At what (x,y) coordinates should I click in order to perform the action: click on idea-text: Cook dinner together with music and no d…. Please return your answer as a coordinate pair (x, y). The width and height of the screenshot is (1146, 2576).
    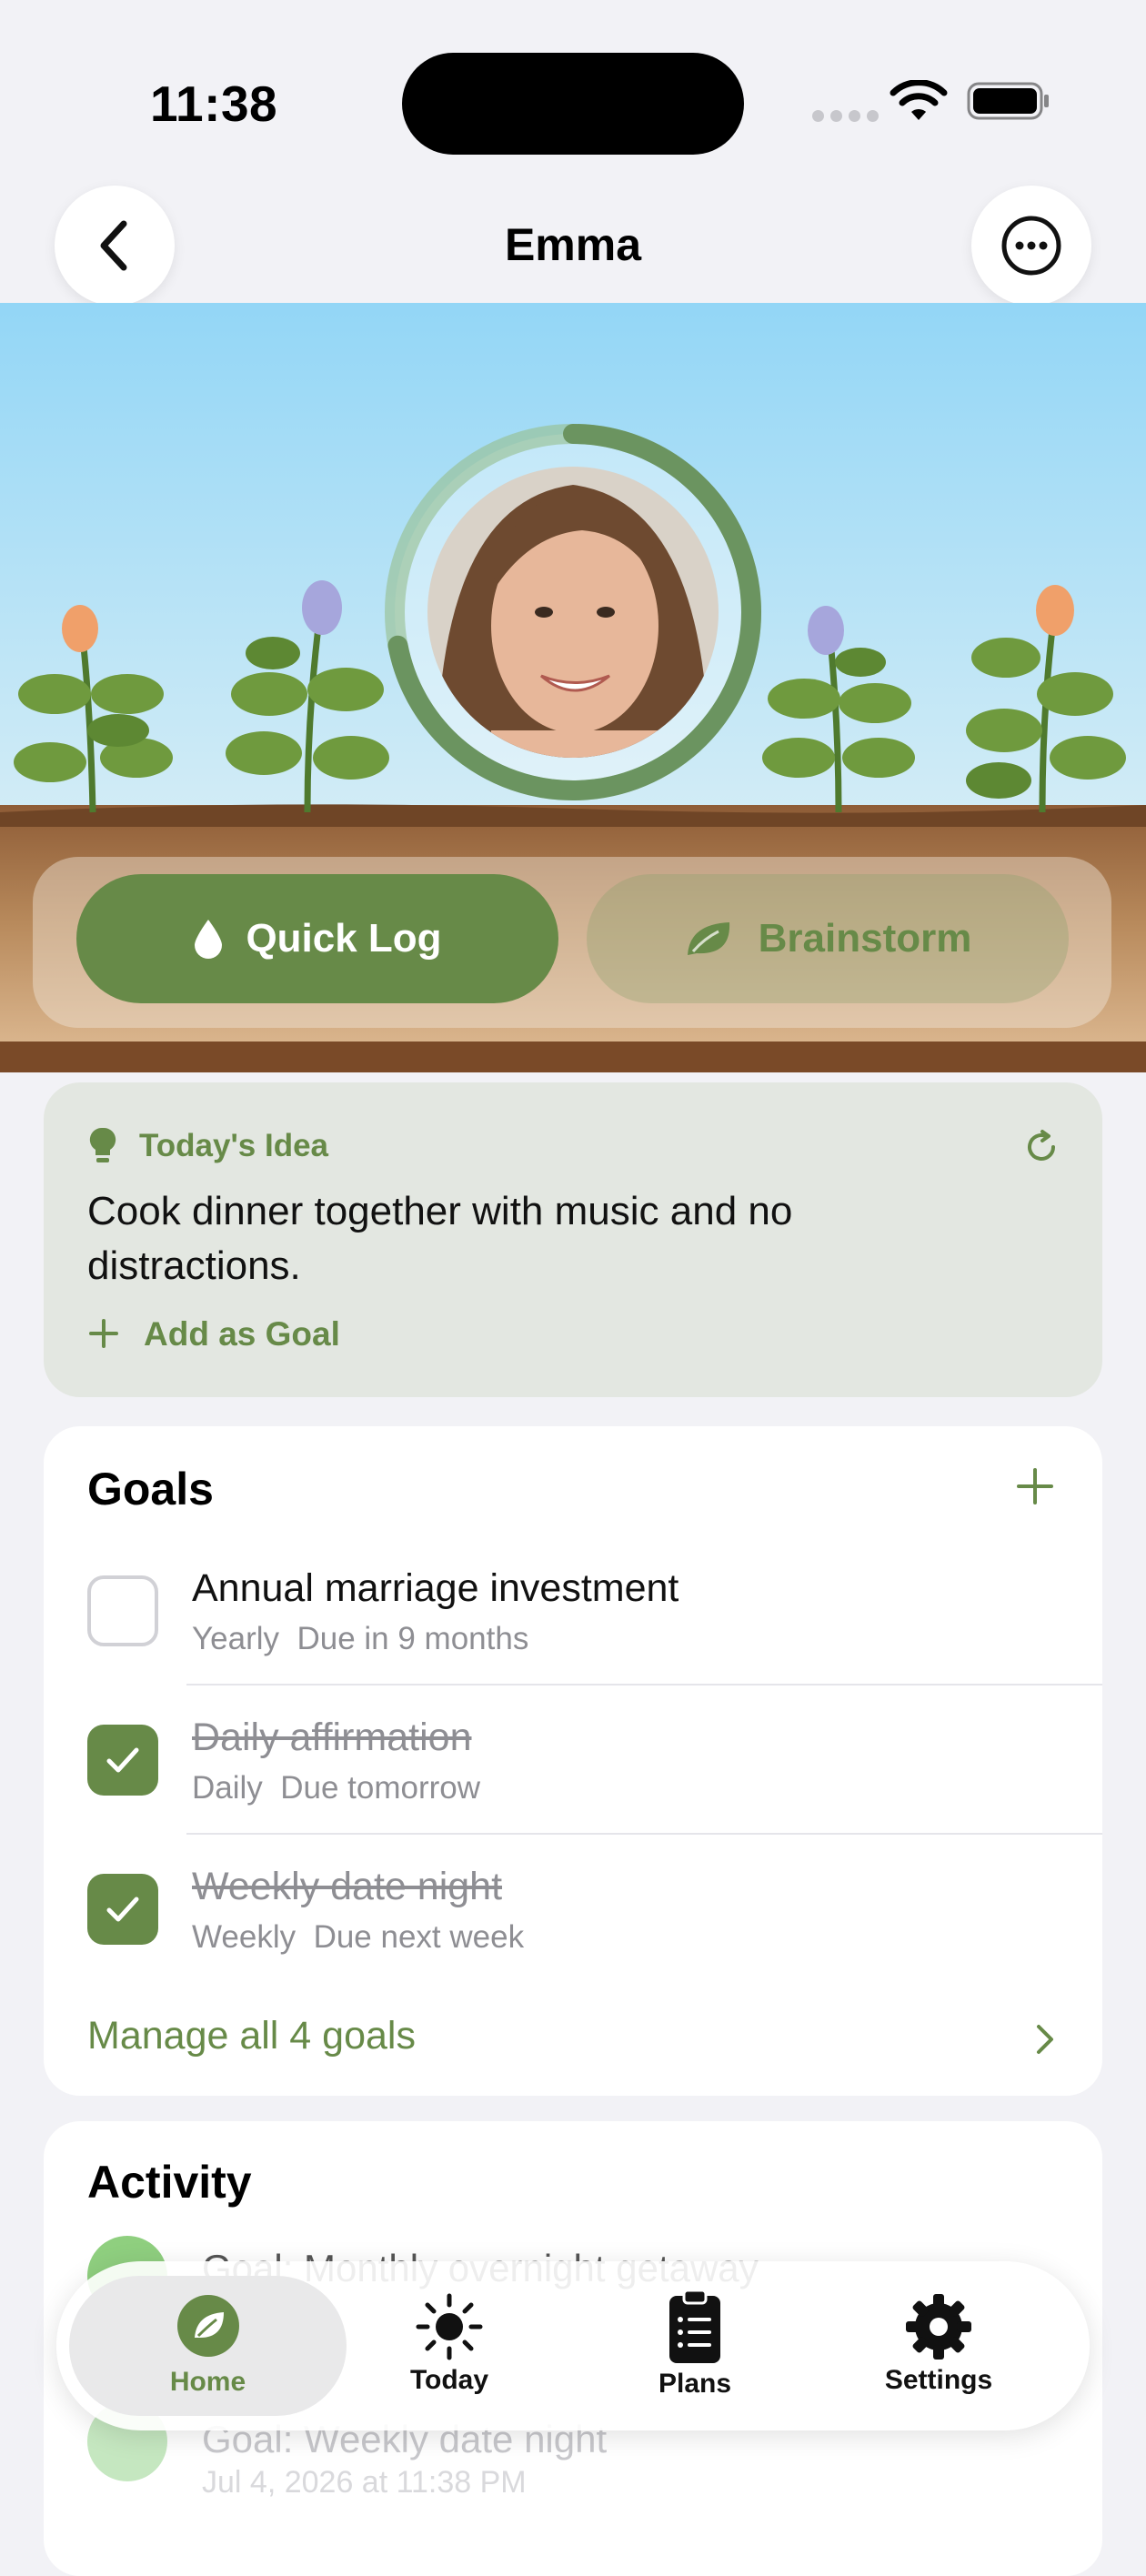
    Looking at the image, I should click on (440, 1238).